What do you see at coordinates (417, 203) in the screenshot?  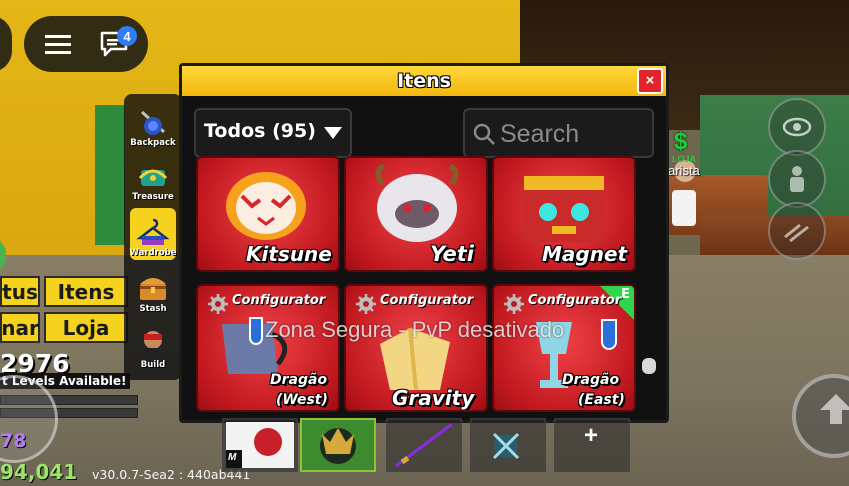 I see `yeti-fruit-icon` at bounding box center [417, 203].